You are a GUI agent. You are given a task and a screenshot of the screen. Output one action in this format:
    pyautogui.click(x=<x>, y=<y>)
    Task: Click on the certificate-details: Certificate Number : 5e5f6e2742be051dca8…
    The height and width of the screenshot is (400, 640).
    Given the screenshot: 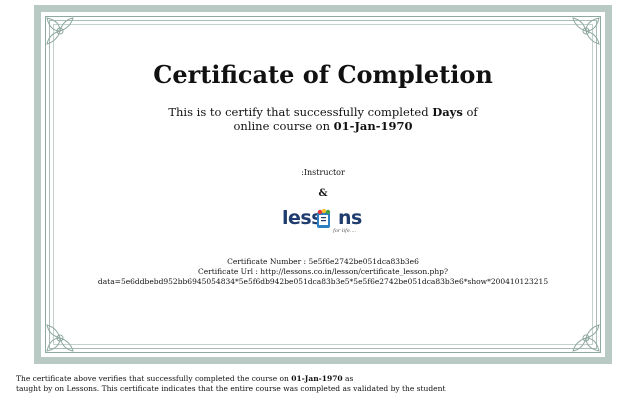 What is the action you would take?
    pyautogui.click(x=323, y=272)
    